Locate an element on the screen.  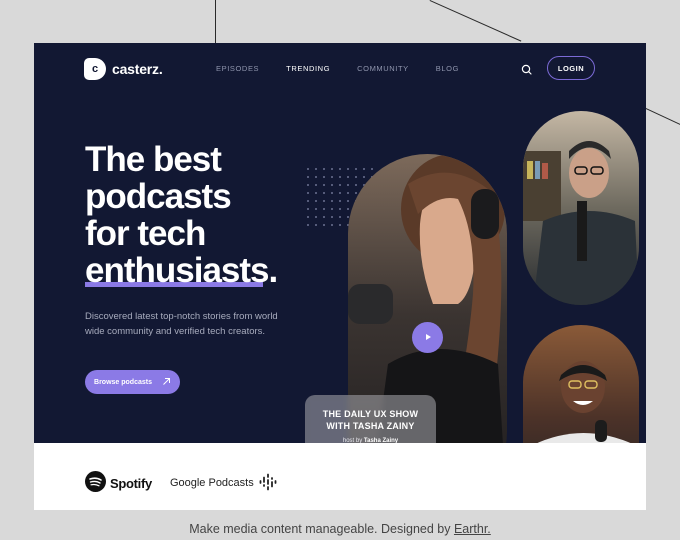
nav-item-trending: TRENDING is located at coordinates (308, 68).